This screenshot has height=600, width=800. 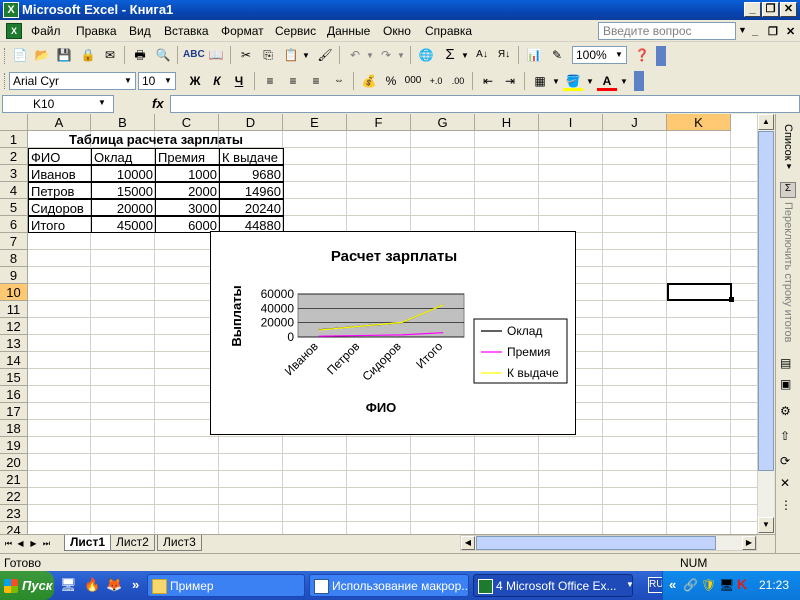 I want to click on toolbar-options-icon, so click(x=661, y=56).